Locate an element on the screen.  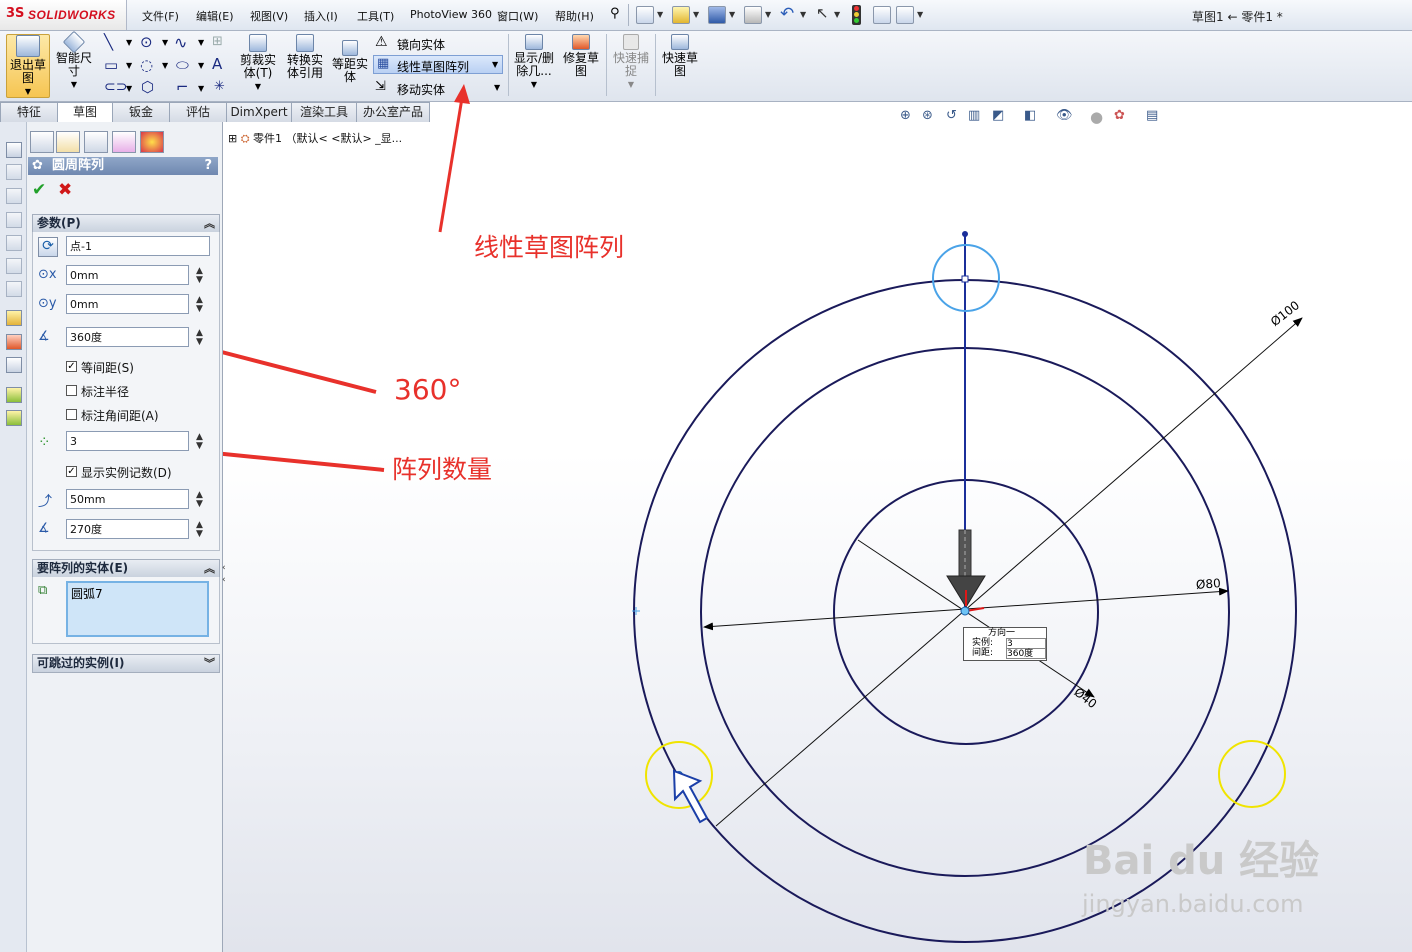
annotation-arrow-linear-pattern is located at coordinates (454, 158).